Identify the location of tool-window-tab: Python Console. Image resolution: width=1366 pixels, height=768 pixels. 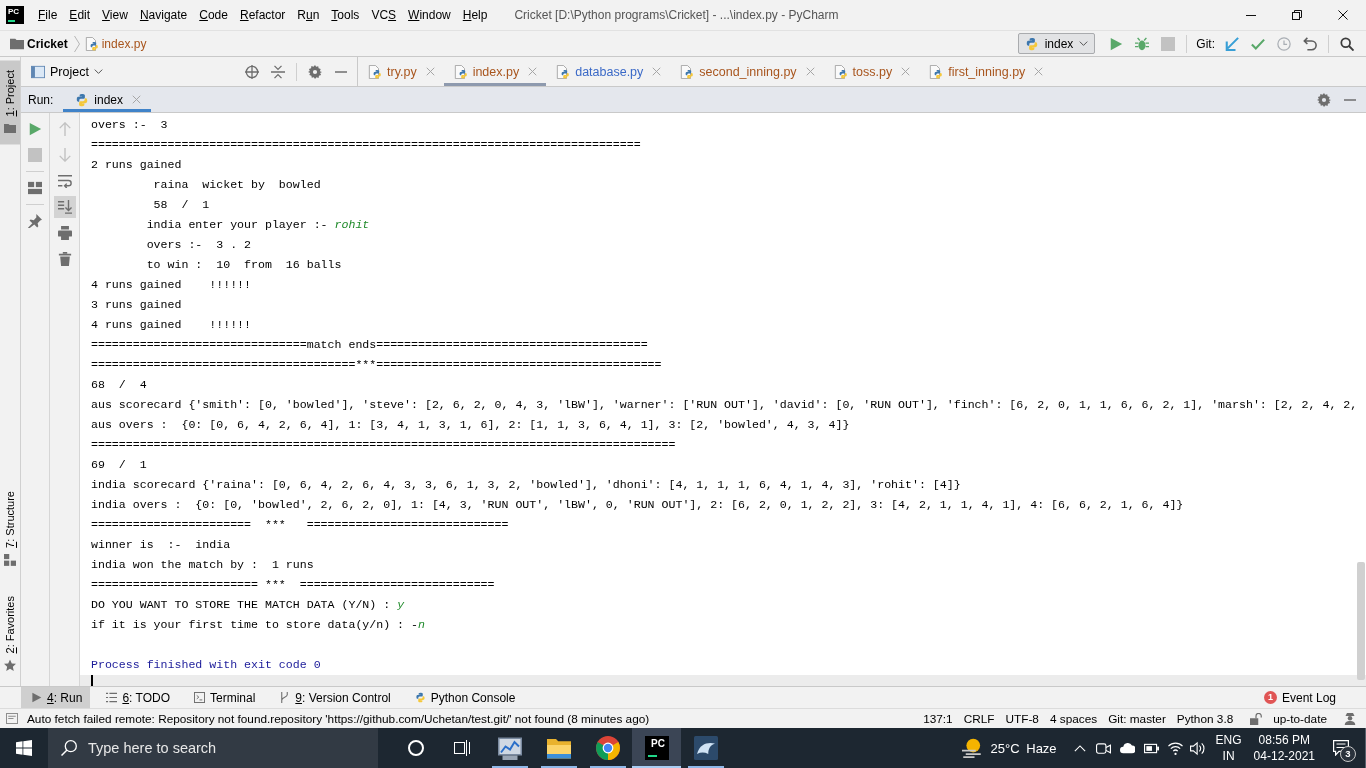
(464, 697).